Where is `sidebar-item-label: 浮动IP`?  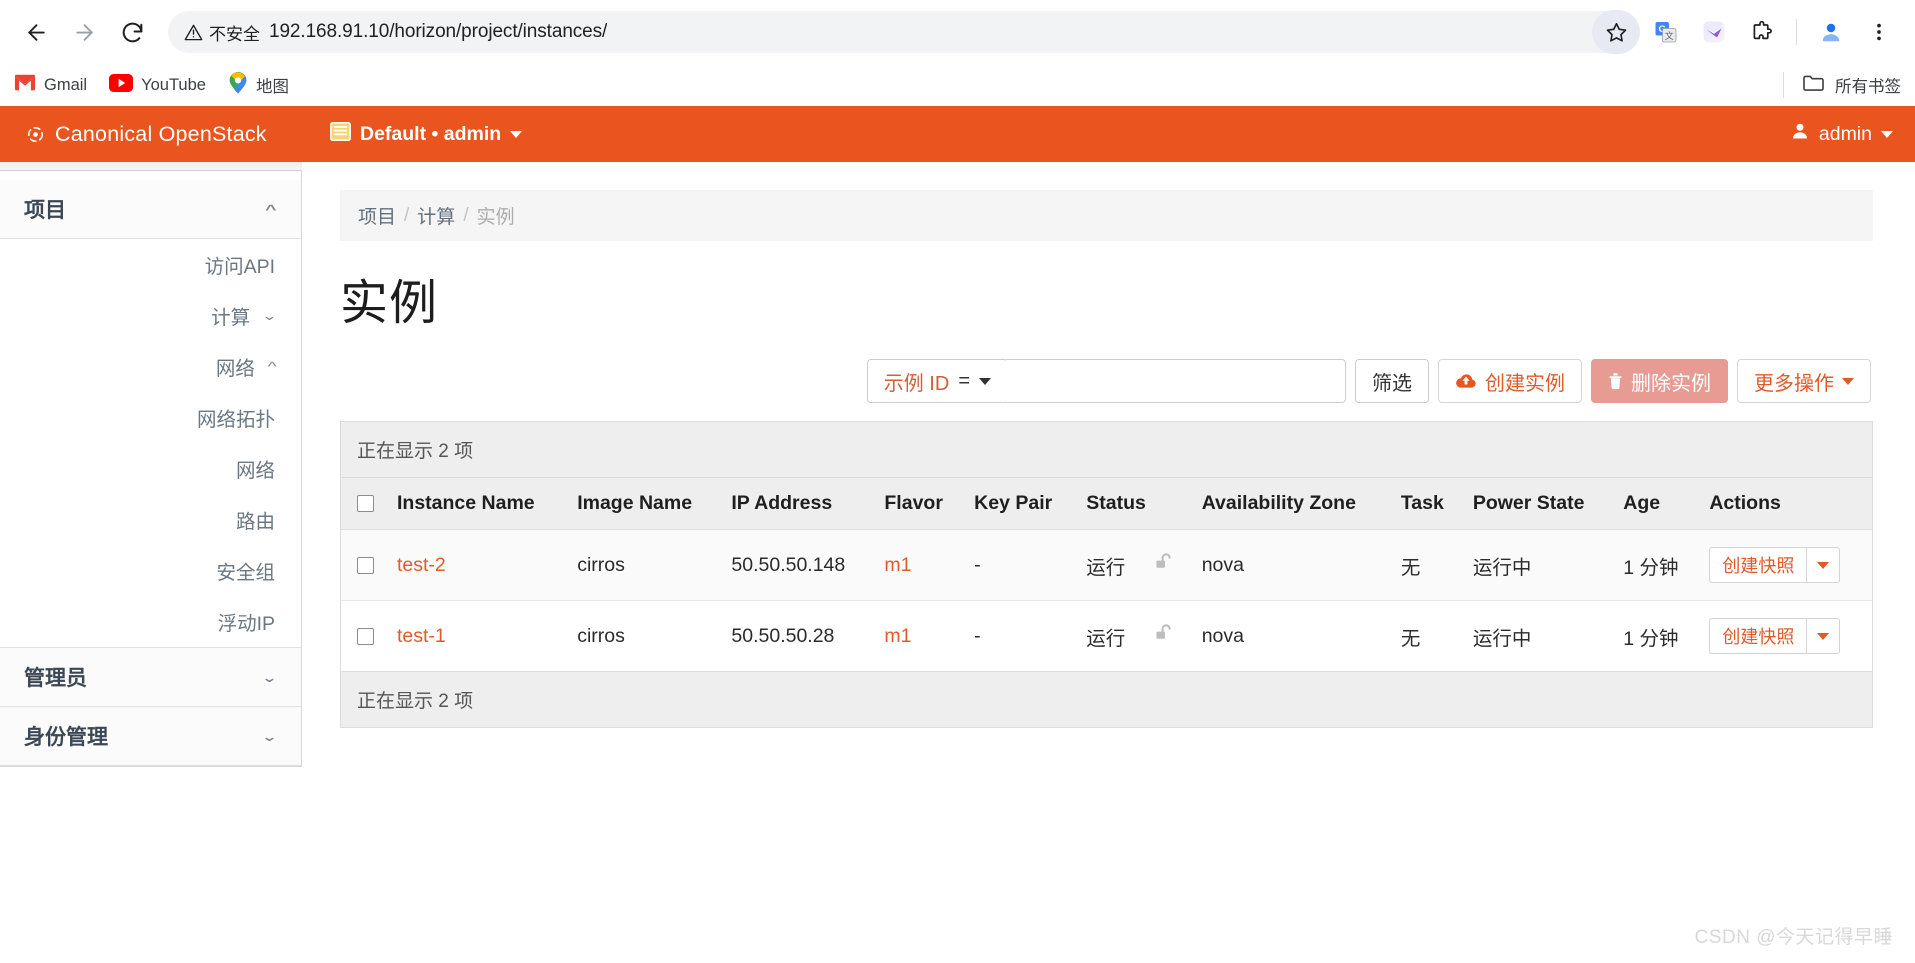 sidebar-item-label: 浮动IP is located at coordinates (246, 624).